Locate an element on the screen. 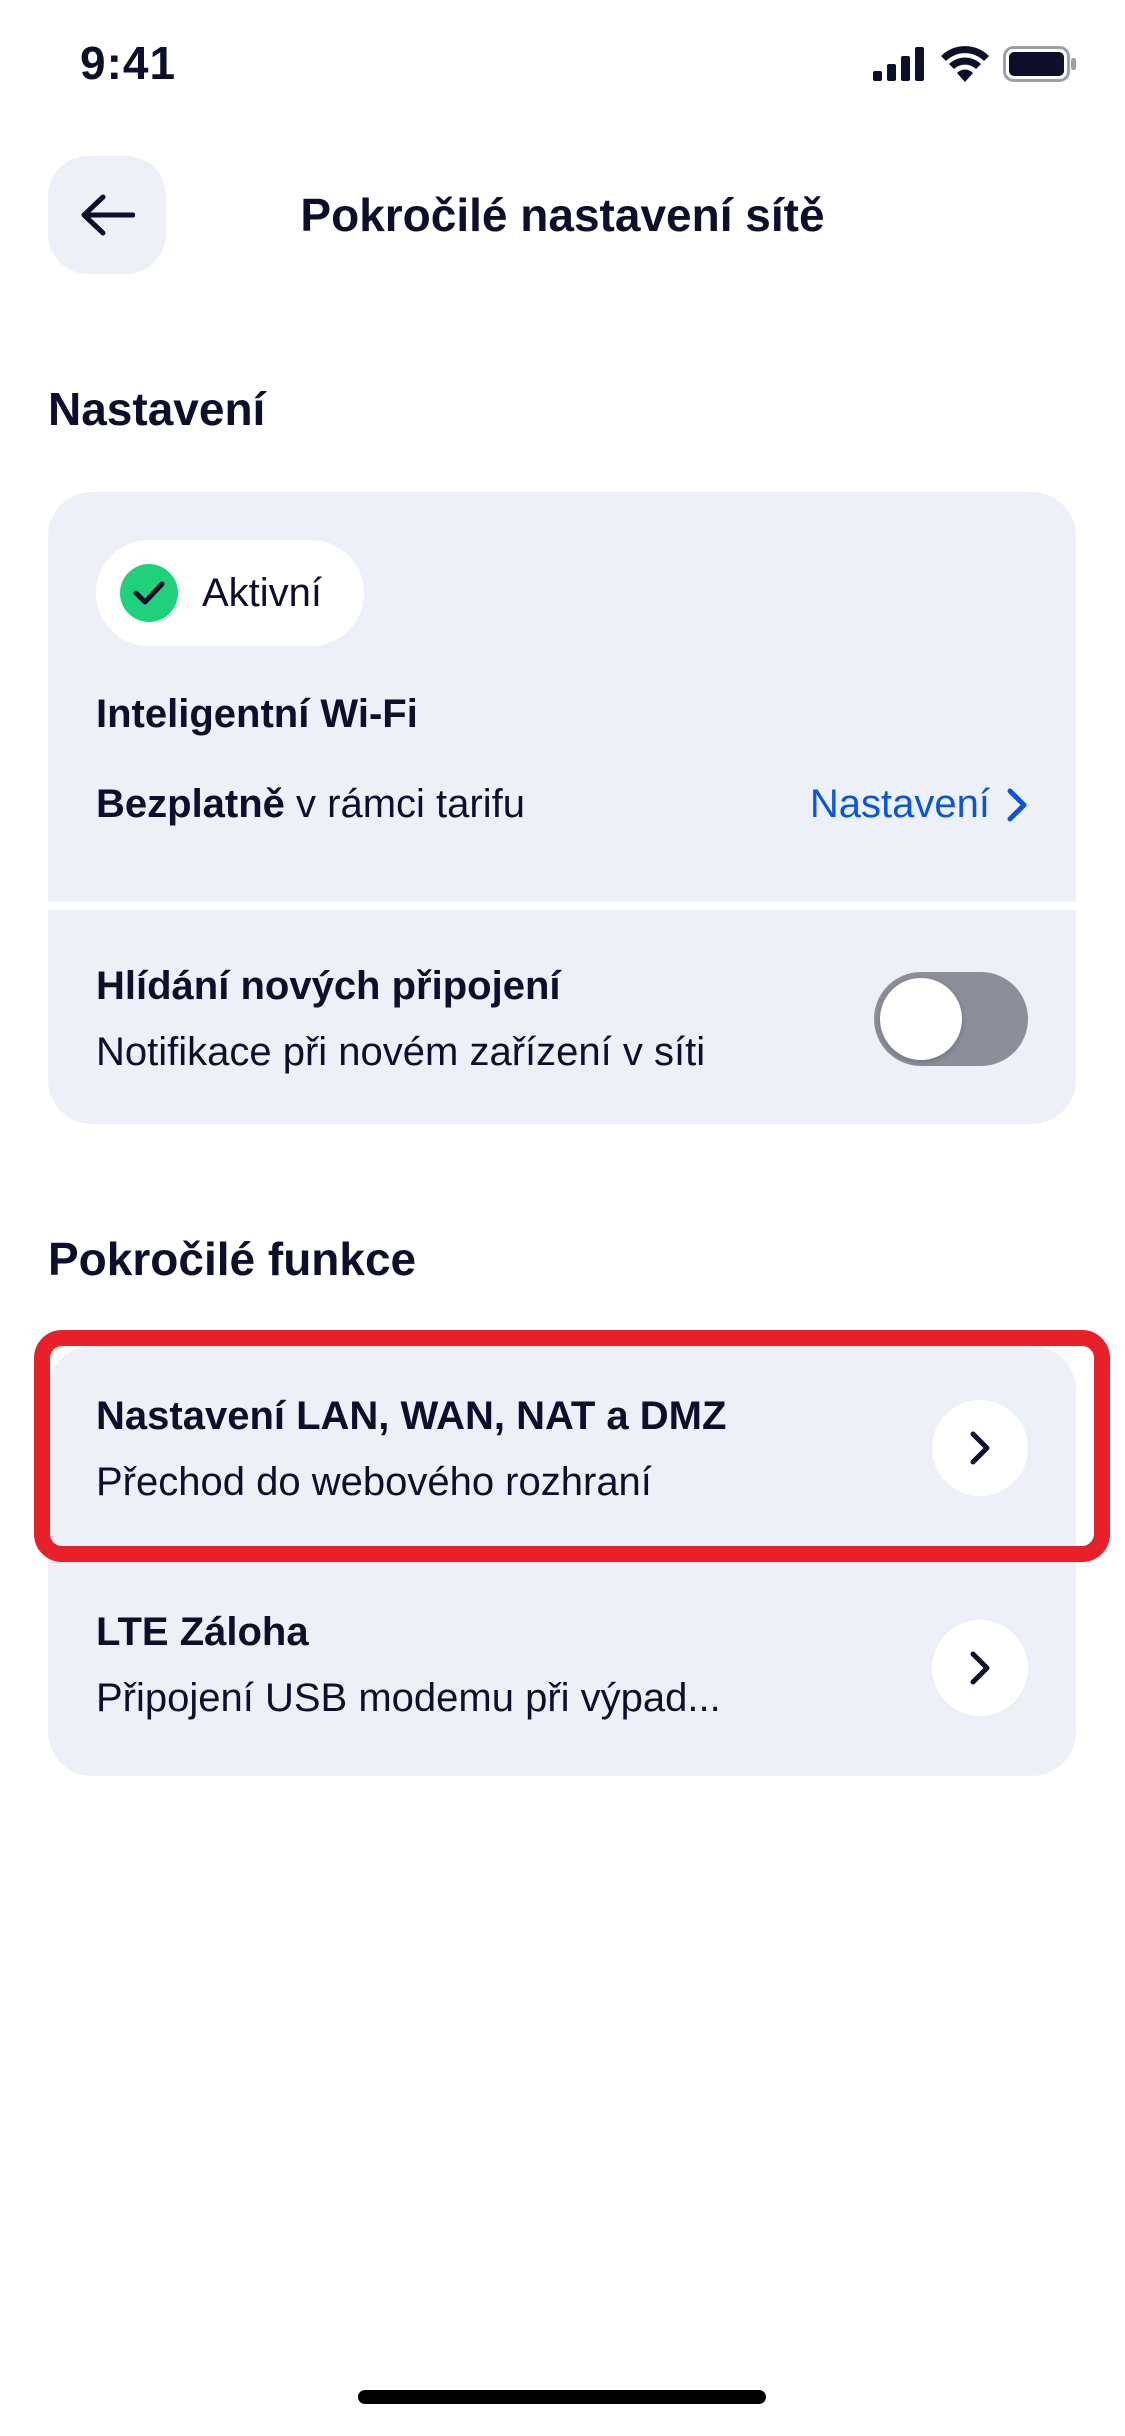 Image resolution: width=1125 pixels, height=2436 pixels. page-title: Pokročilé nastavení sítě is located at coordinates (562, 215).